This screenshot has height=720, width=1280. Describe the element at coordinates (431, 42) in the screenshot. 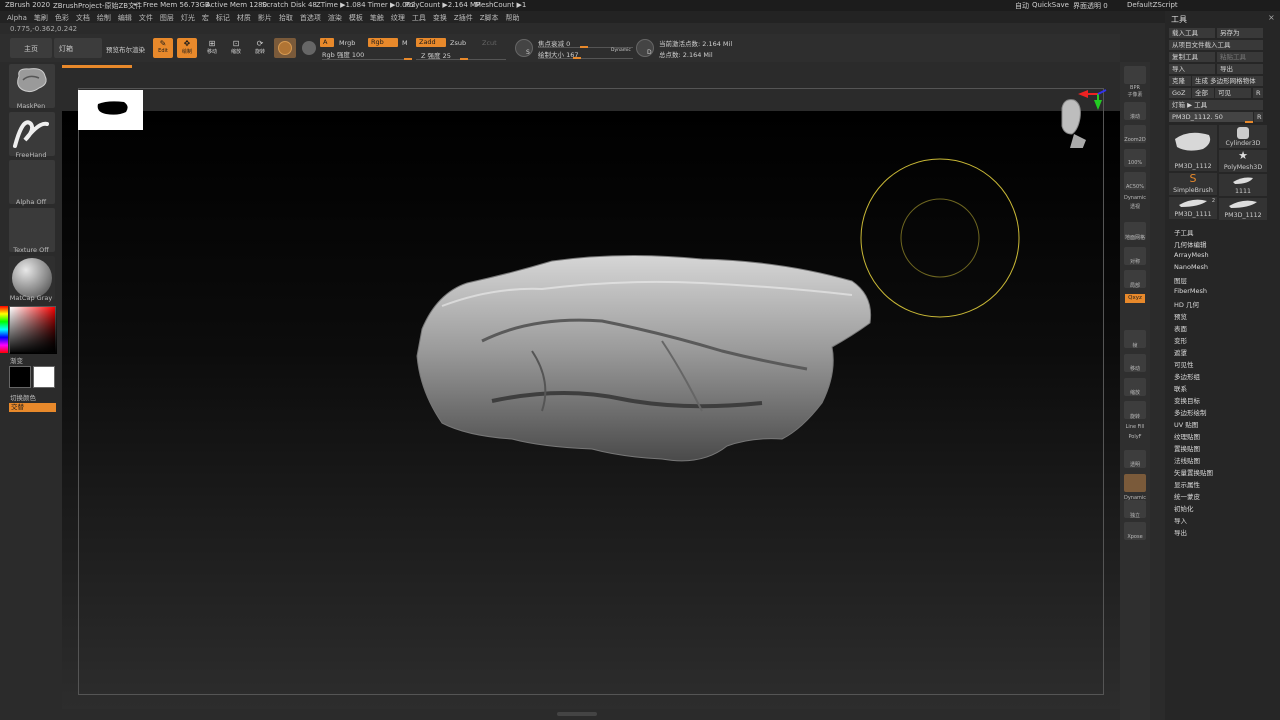

I see `zadd-toggle: Zadd` at that location.